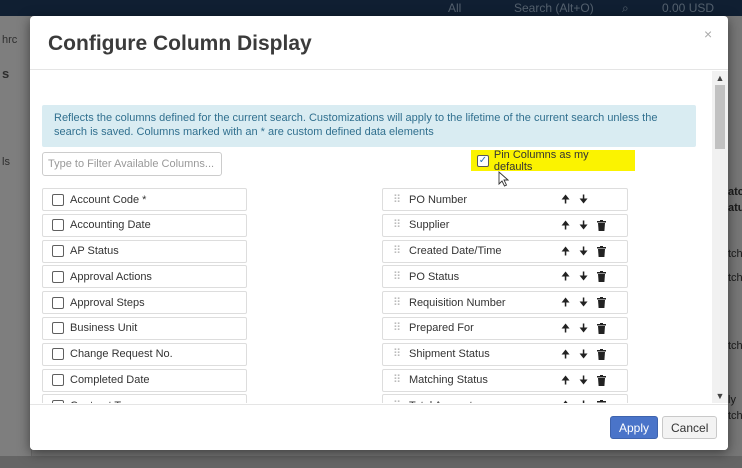 The image size is (742, 468). I want to click on selected-column-item: ⠿Total Amount🠉🠋, so click(505, 398).